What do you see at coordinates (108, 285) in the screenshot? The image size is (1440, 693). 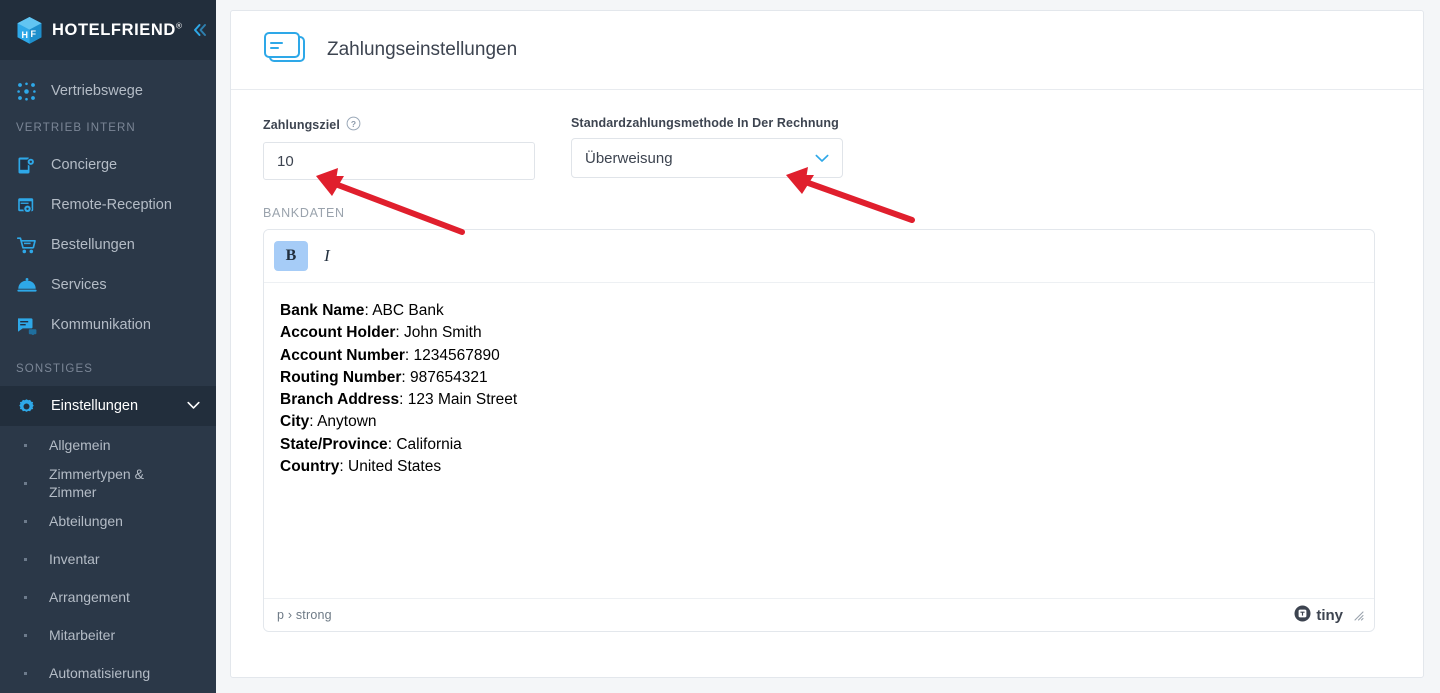 I see `sidebar-item-services: Services` at bounding box center [108, 285].